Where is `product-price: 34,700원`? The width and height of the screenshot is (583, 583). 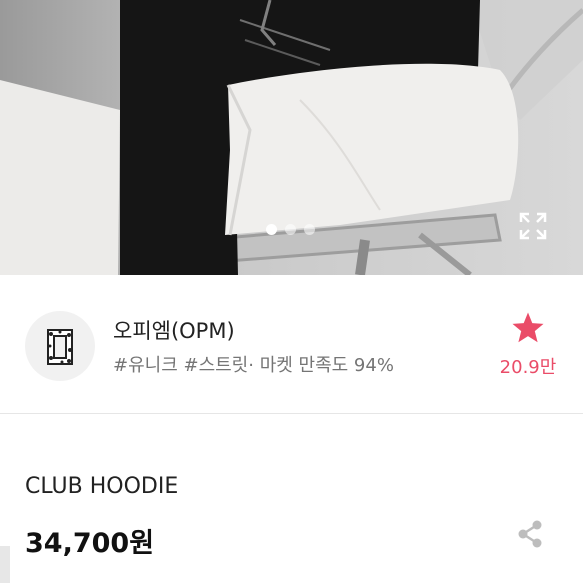
product-price: 34,700원 is located at coordinates (90, 543).